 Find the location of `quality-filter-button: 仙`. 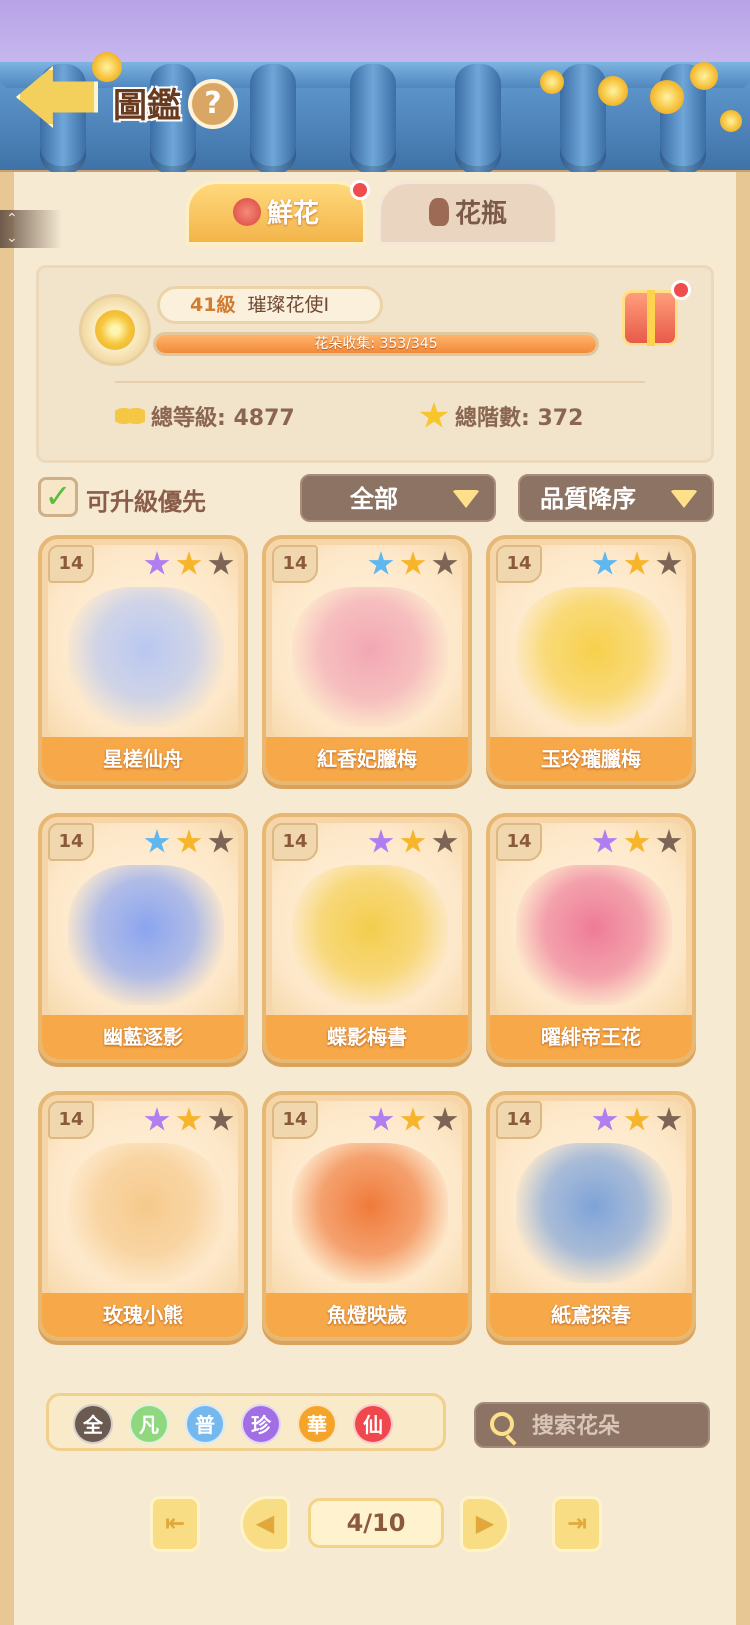

quality-filter-button: 仙 is located at coordinates (373, 1424).